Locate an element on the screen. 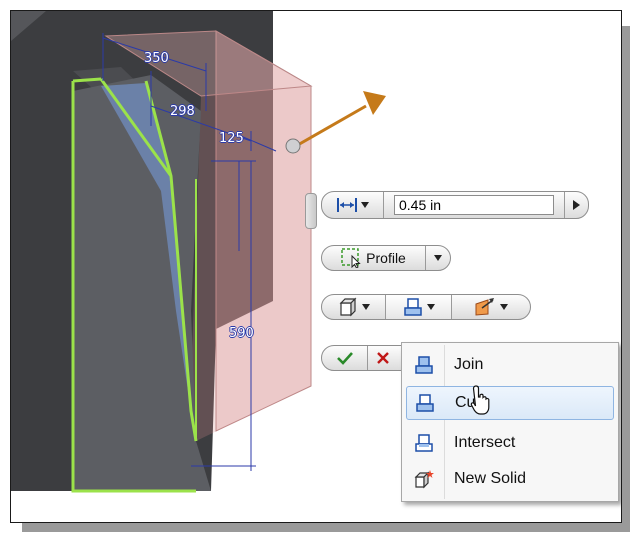 Image resolution: width=636 pixels, height=538 pixels. checkmark-icon is located at coordinates (344, 358).